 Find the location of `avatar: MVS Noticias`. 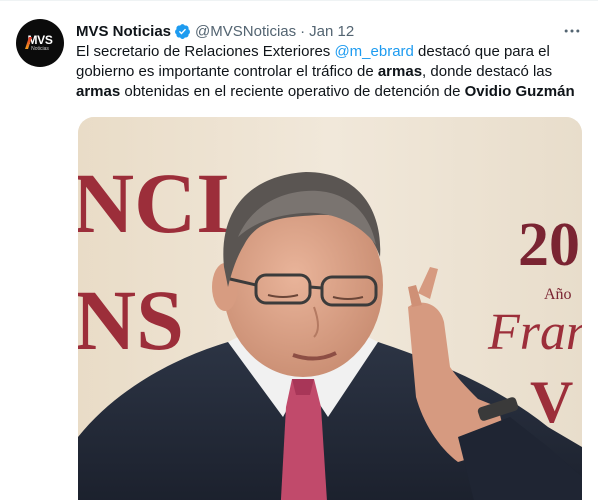

avatar: MVS Noticias is located at coordinates (40, 43).